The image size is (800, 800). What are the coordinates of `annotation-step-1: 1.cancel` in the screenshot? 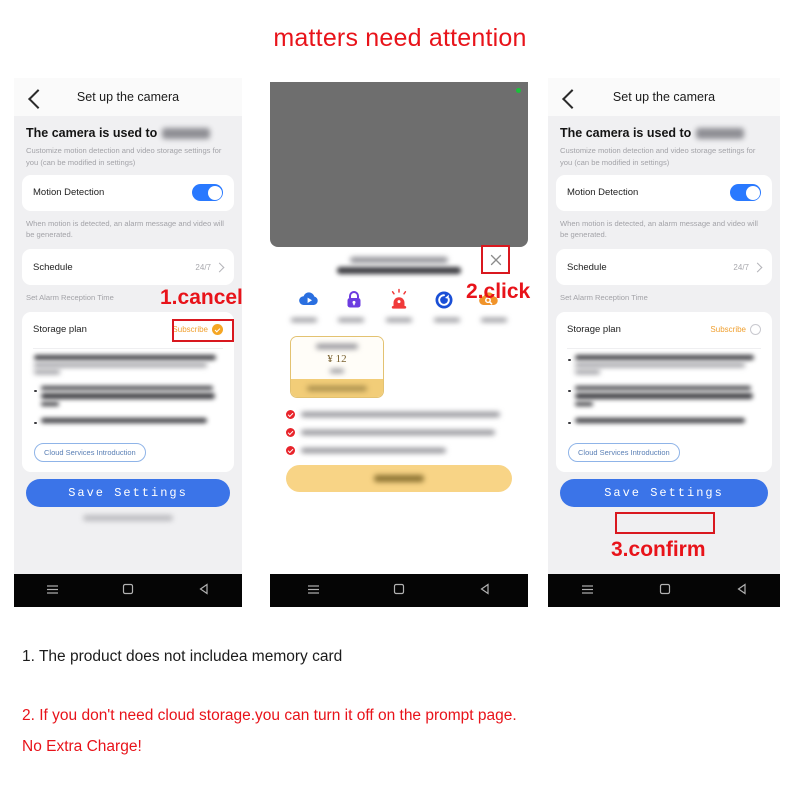 It's located at (201, 297).